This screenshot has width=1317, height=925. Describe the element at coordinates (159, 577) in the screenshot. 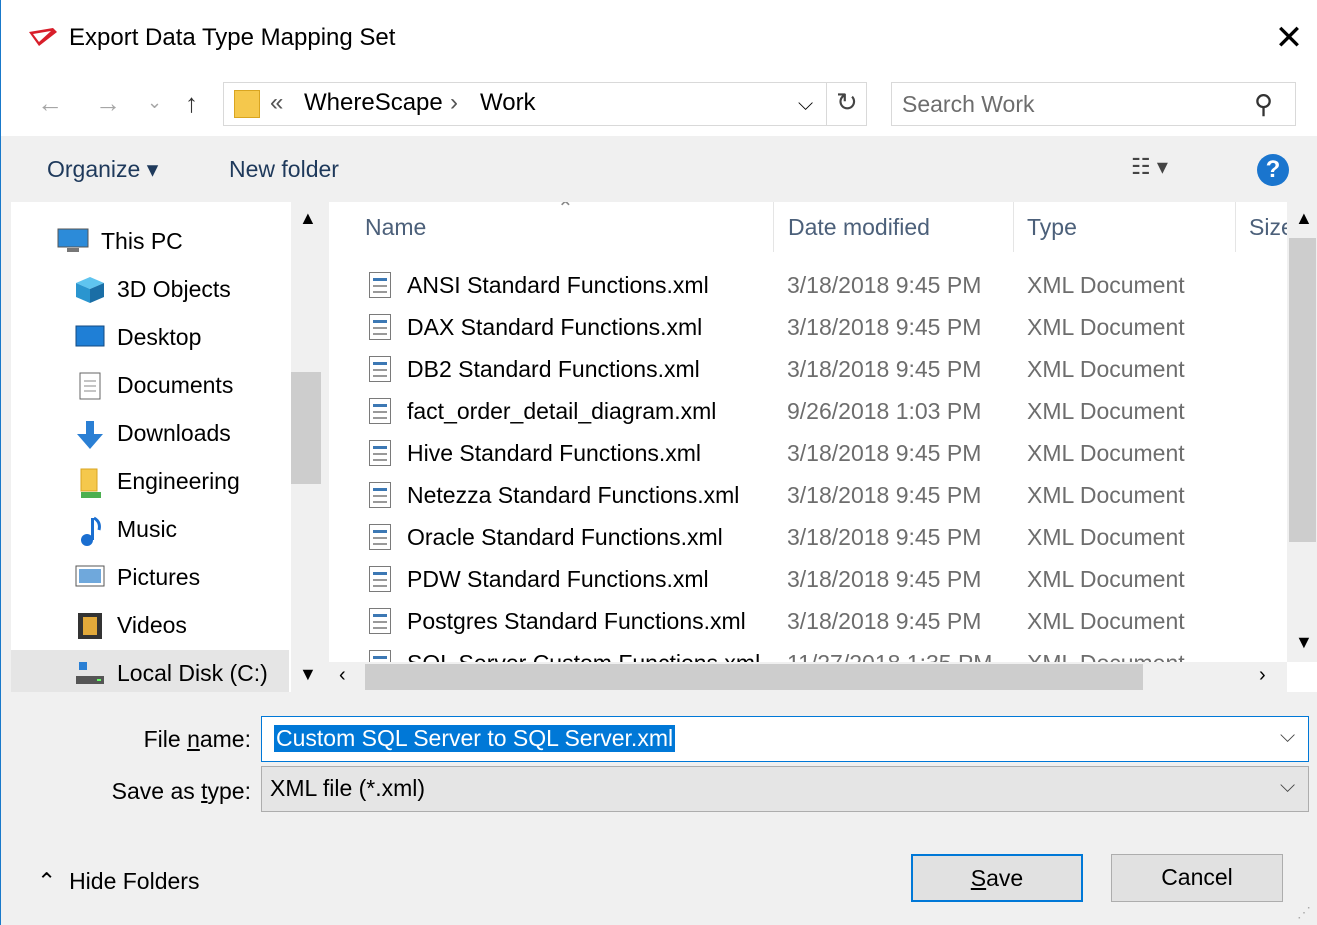

I see `nav-label: Pictures` at that location.